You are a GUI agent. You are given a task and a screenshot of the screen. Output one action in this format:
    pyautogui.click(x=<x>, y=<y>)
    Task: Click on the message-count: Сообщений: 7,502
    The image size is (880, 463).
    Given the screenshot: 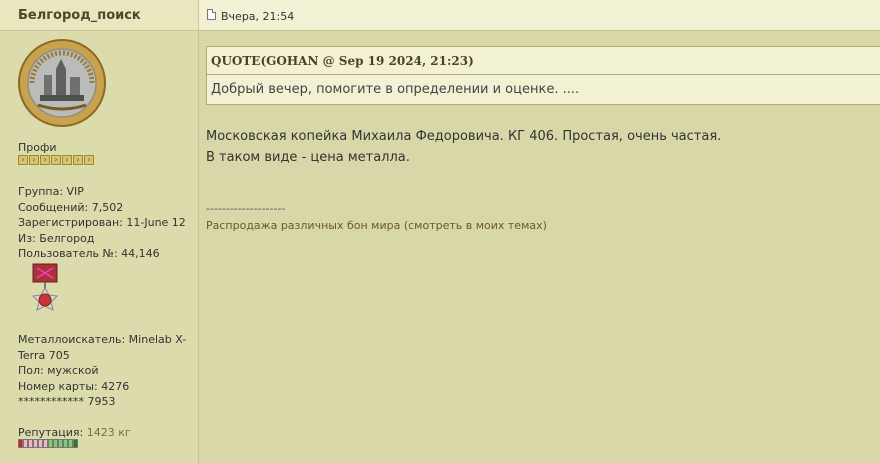 What is the action you would take?
    pyautogui.click(x=71, y=207)
    